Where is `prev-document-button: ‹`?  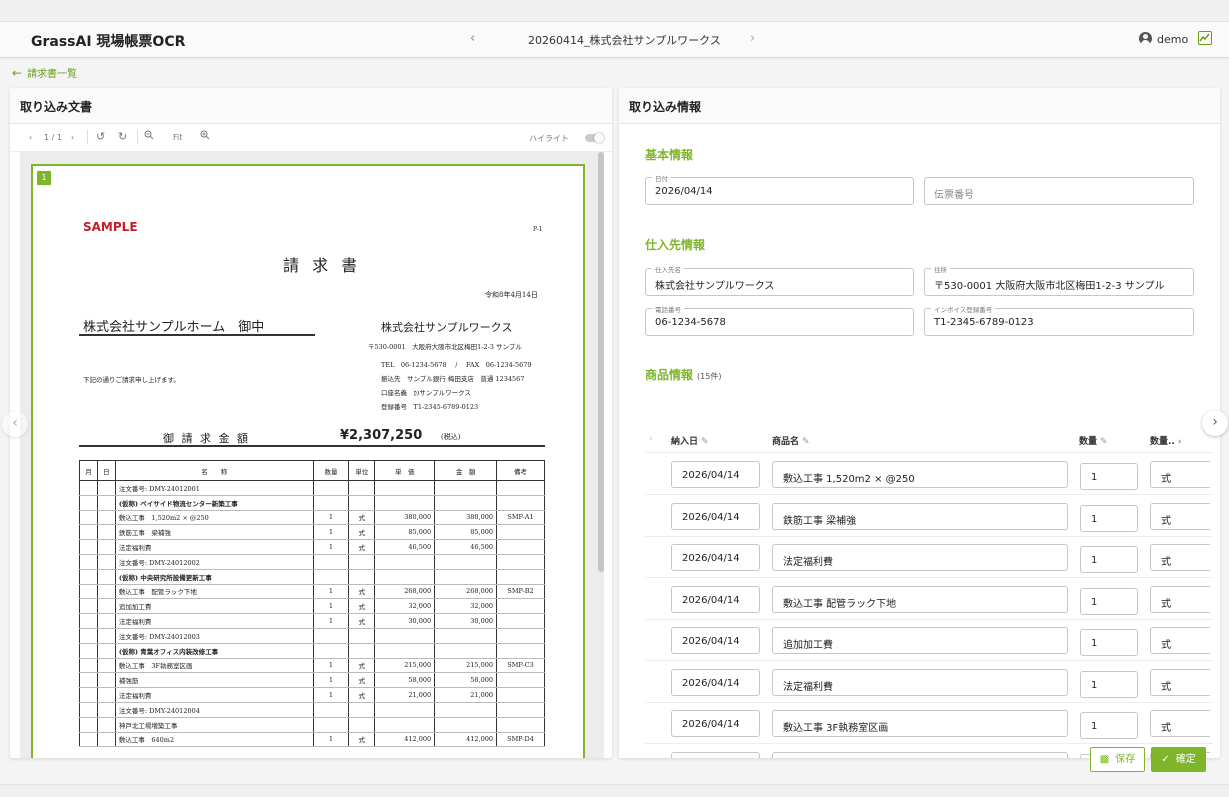 prev-document-button: ‹ is located at coordinates (472, 38).